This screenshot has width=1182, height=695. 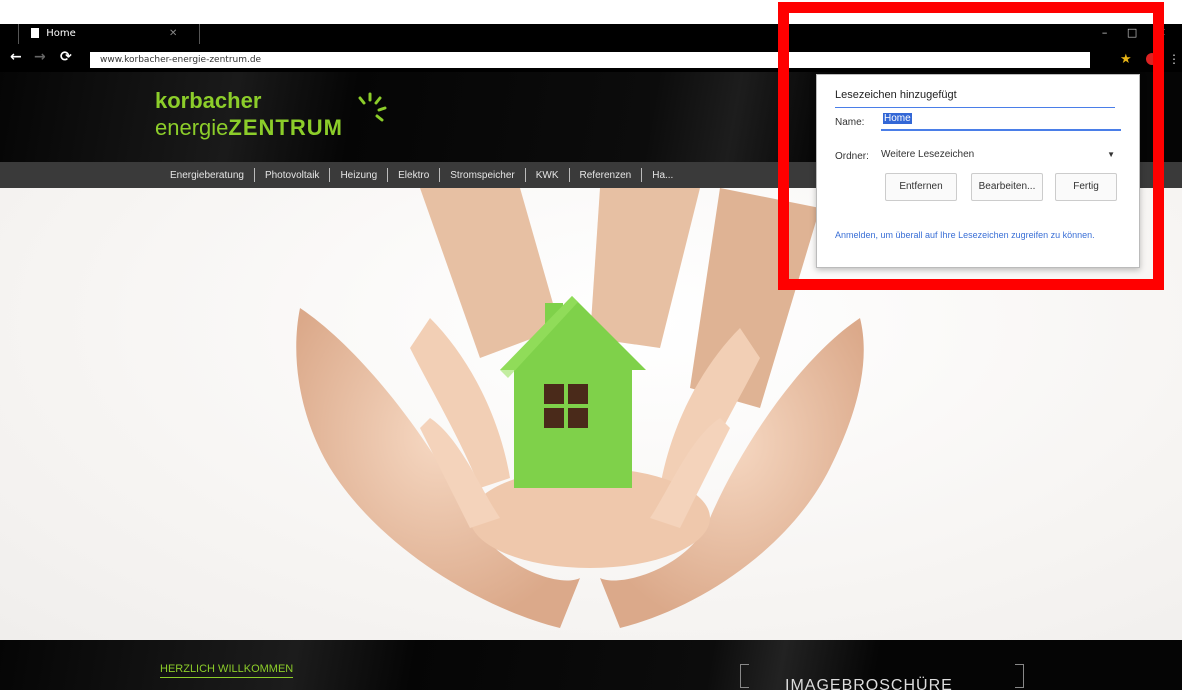 I want to click on page-icon, so click(x=35, y=33).